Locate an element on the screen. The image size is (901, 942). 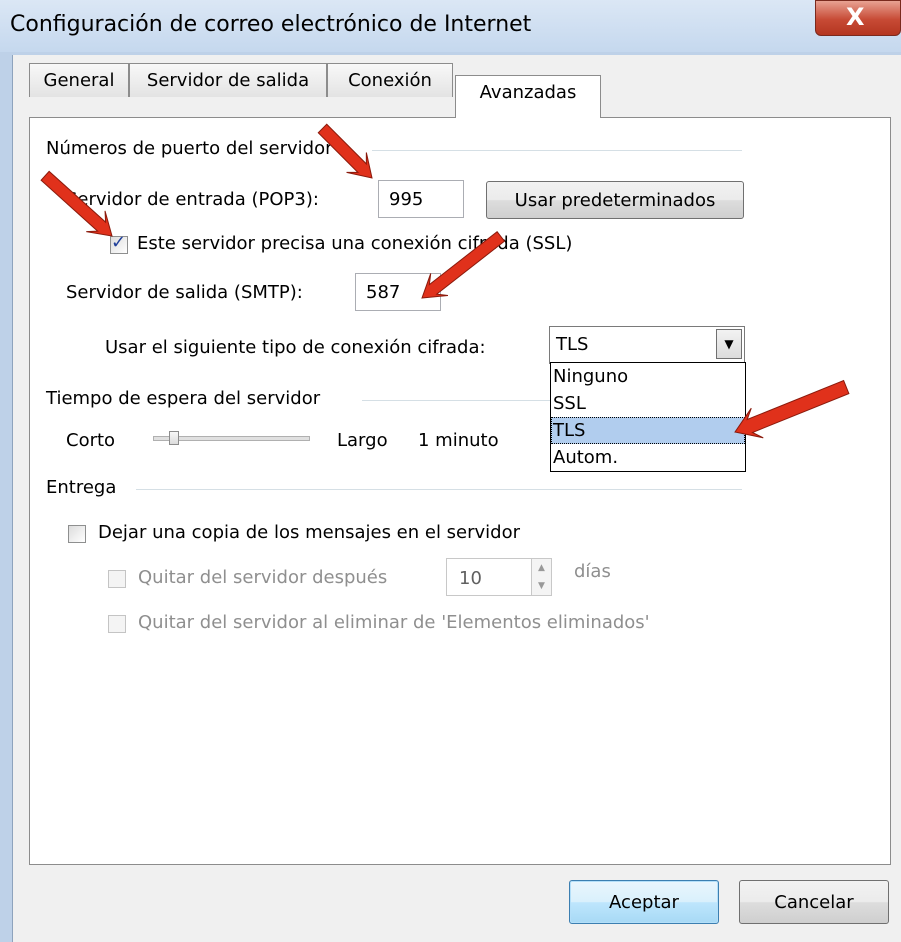
remove-after-checkbox is located at coordinates (117, 579).